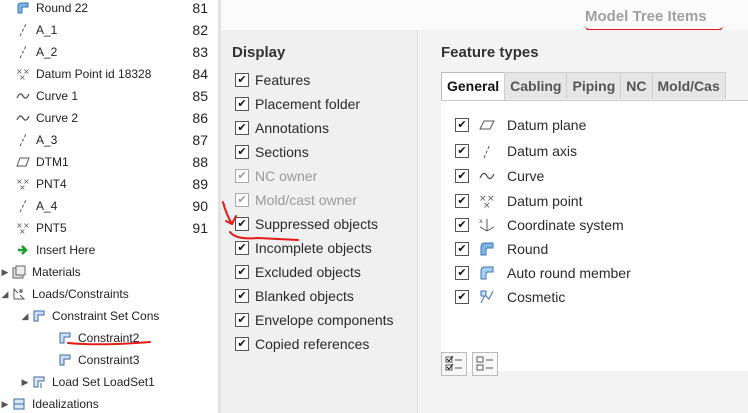  Describe the element at coordinates (85, 316) in the screenshot. I see `tree-item-constraint-set: ◢ Constraint Set Cons` at that location.